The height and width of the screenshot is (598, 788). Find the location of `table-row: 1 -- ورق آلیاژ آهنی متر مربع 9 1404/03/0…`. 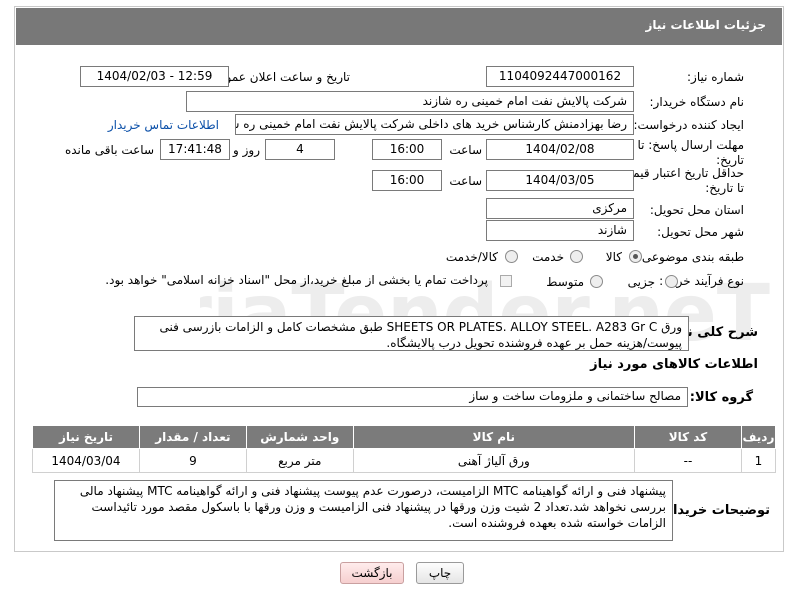

table-row: 1 -- ورق آلیاژ آهنی متر مربع 9 1404/03/0… is located at coordinates (404, 460).